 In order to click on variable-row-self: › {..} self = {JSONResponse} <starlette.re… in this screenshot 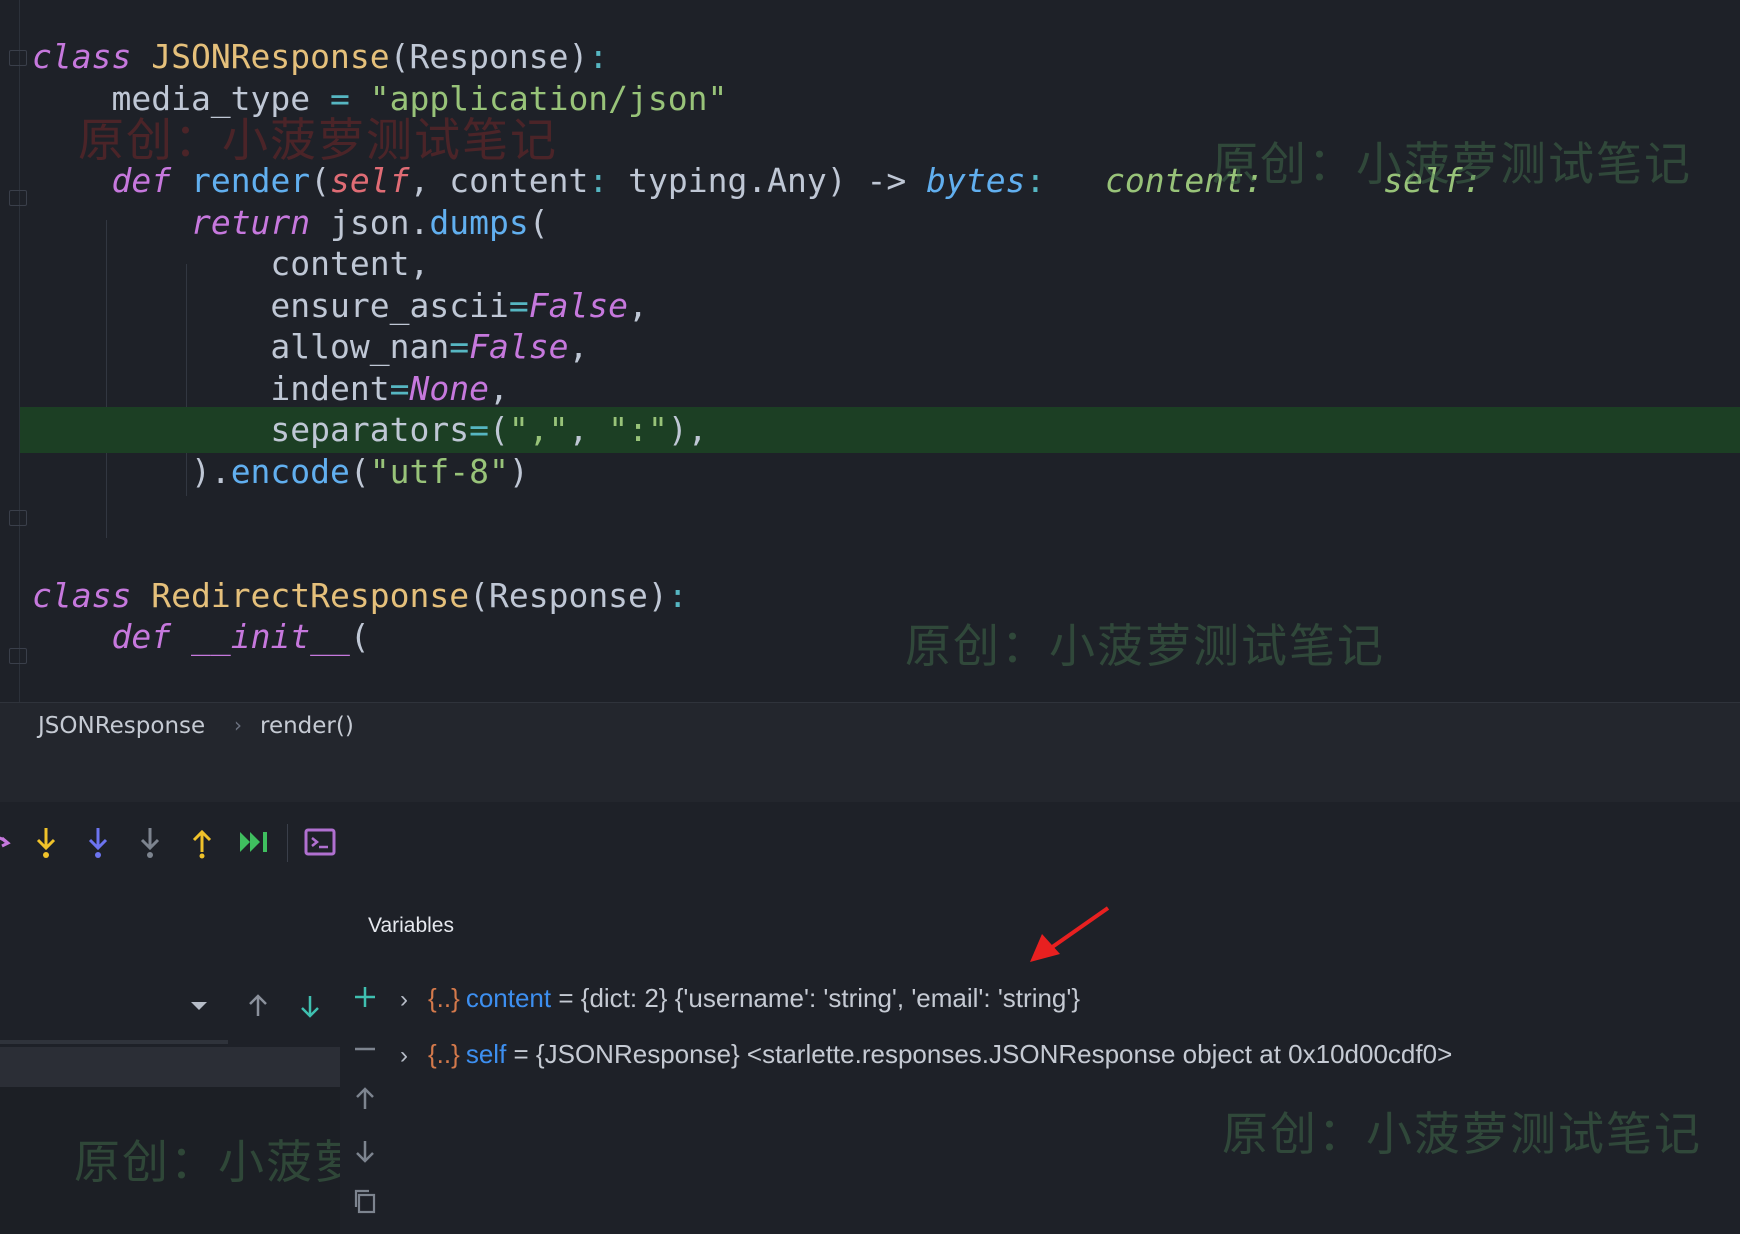, I will do `click(926, 1054)`.